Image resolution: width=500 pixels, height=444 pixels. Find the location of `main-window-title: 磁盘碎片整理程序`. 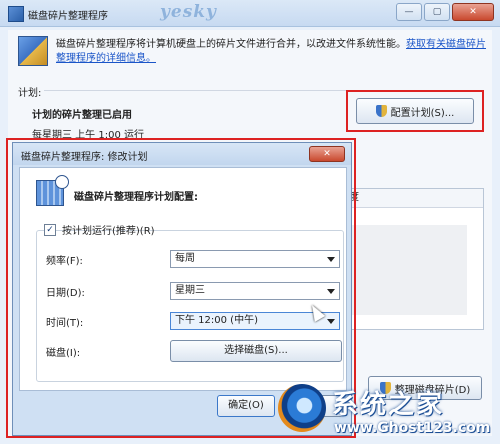

main-window-title: 磁盘碎片整理程序 is located at coordinates (68, 16).